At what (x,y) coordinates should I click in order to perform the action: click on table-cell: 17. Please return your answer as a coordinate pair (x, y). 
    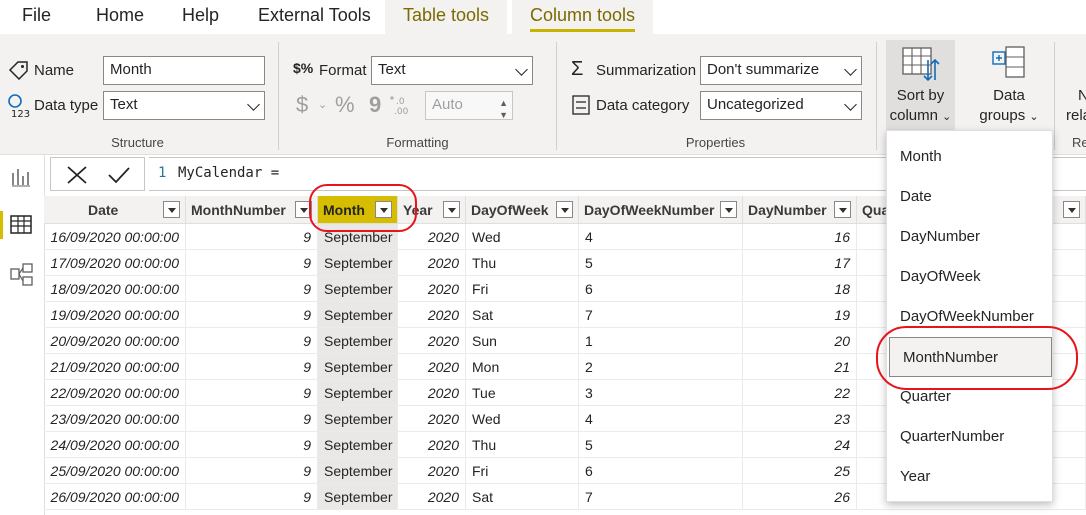
    Looking at the image, I should click on (800, 263).